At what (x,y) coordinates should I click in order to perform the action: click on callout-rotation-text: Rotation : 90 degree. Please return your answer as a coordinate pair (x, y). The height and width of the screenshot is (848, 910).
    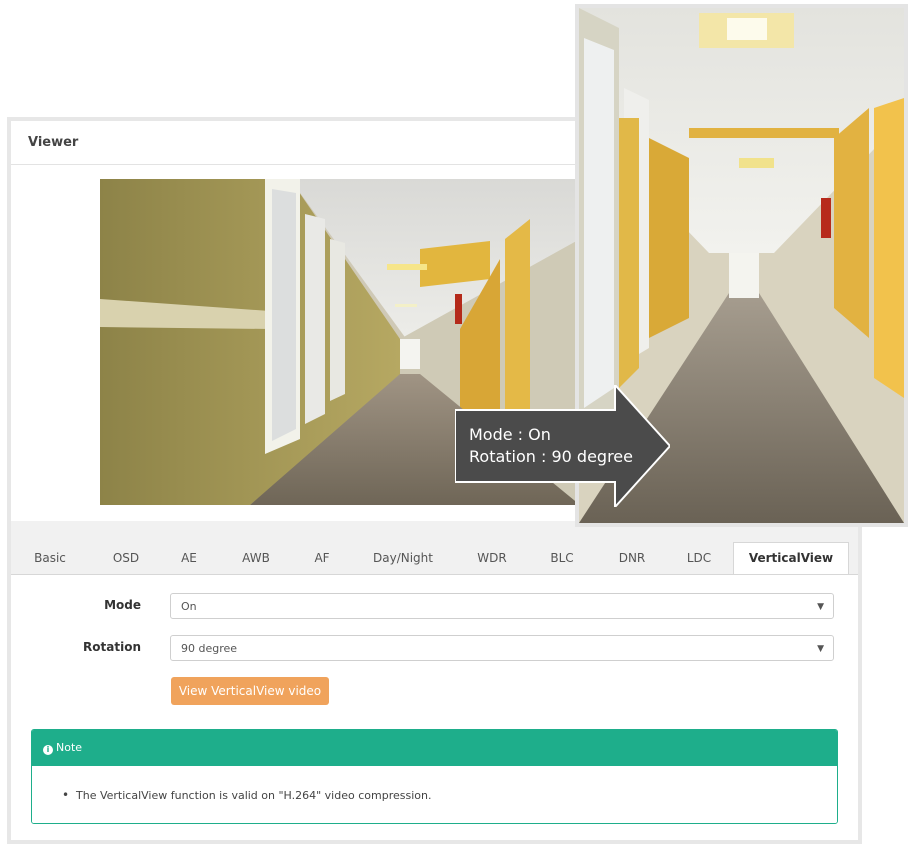
    Looking at the image, I should click on (551, 456).